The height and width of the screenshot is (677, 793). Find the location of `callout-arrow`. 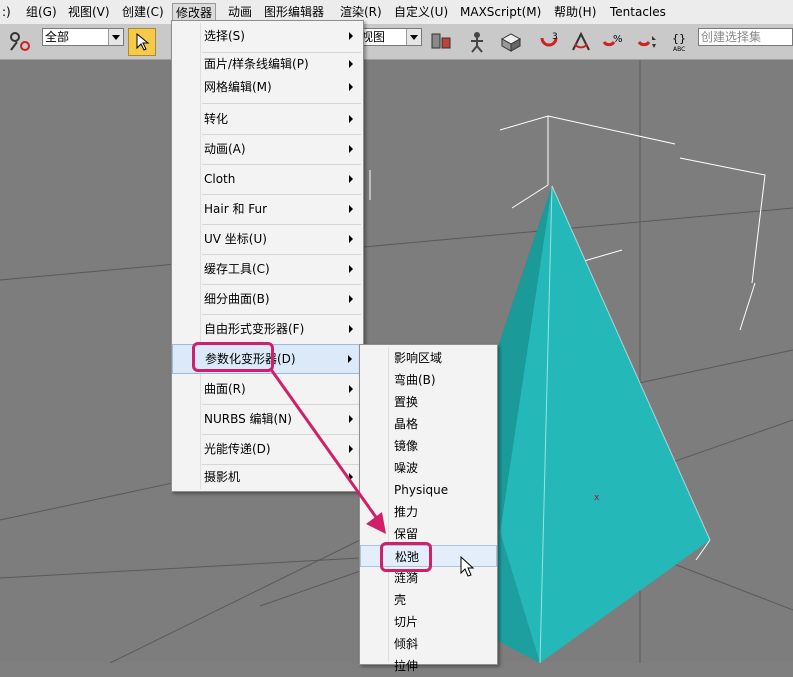

callout-arrow is located at coordinates (327, 450).